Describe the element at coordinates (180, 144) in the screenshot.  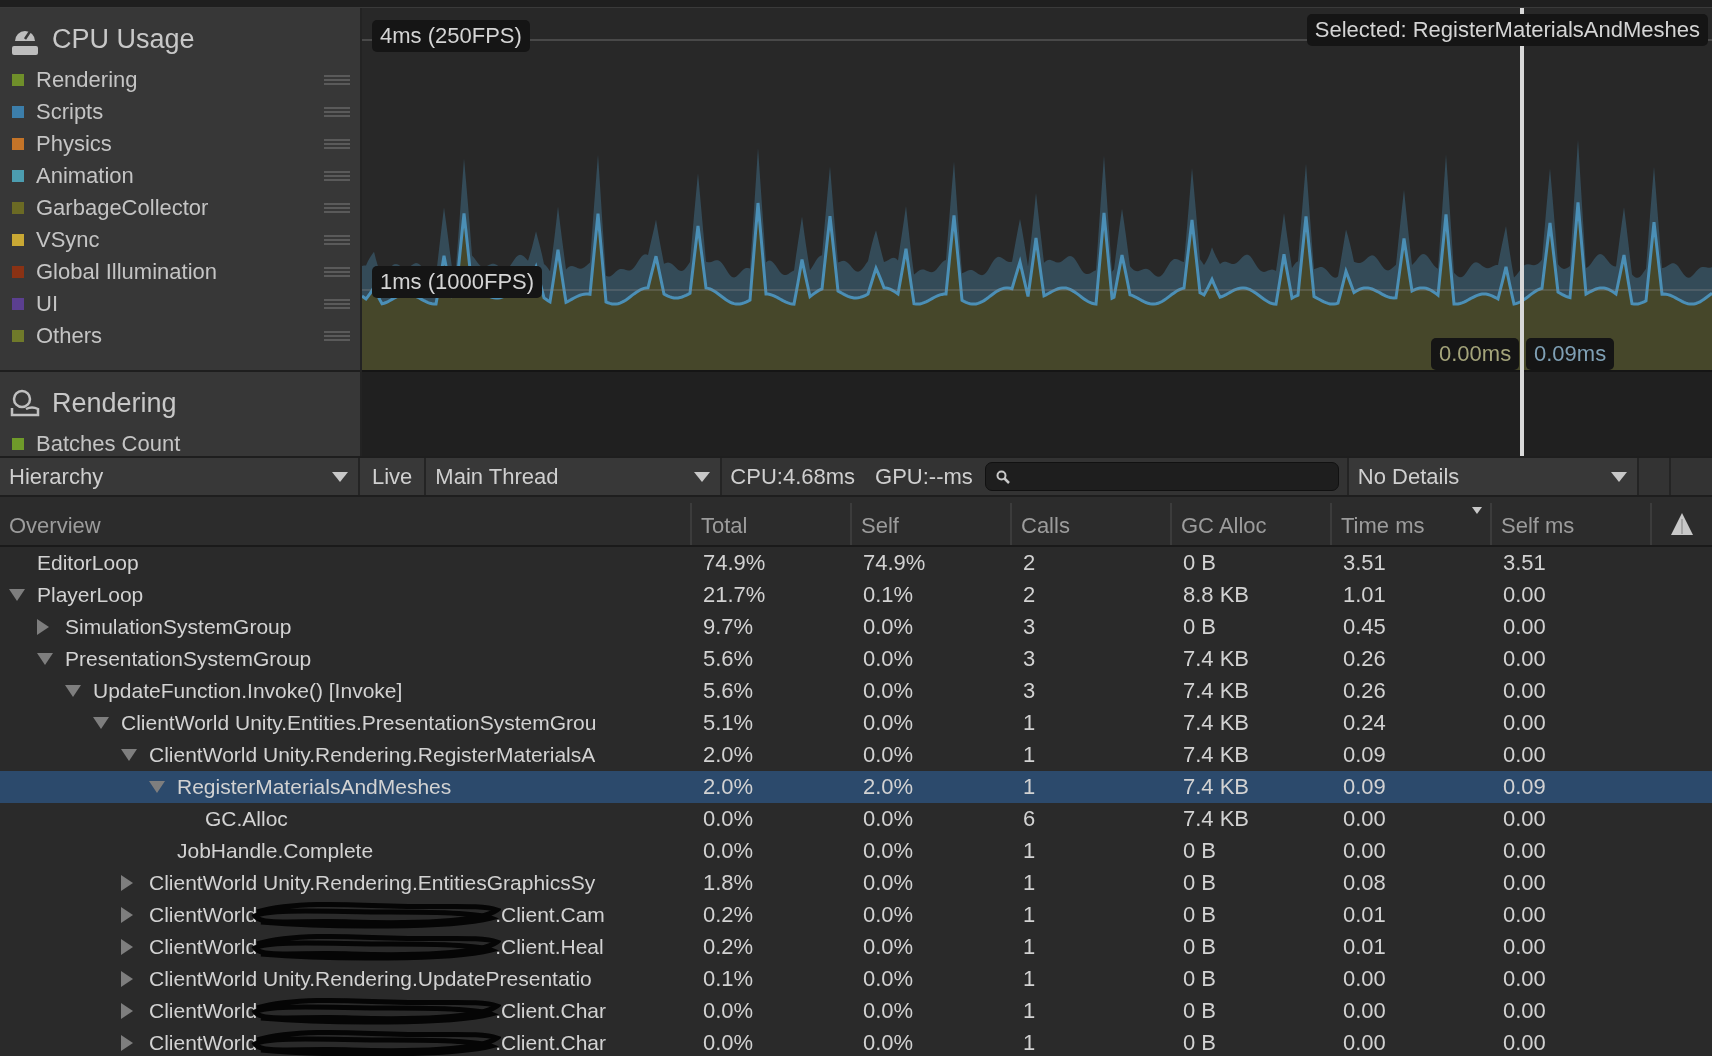
I see `legend-label: Physics` at that location.